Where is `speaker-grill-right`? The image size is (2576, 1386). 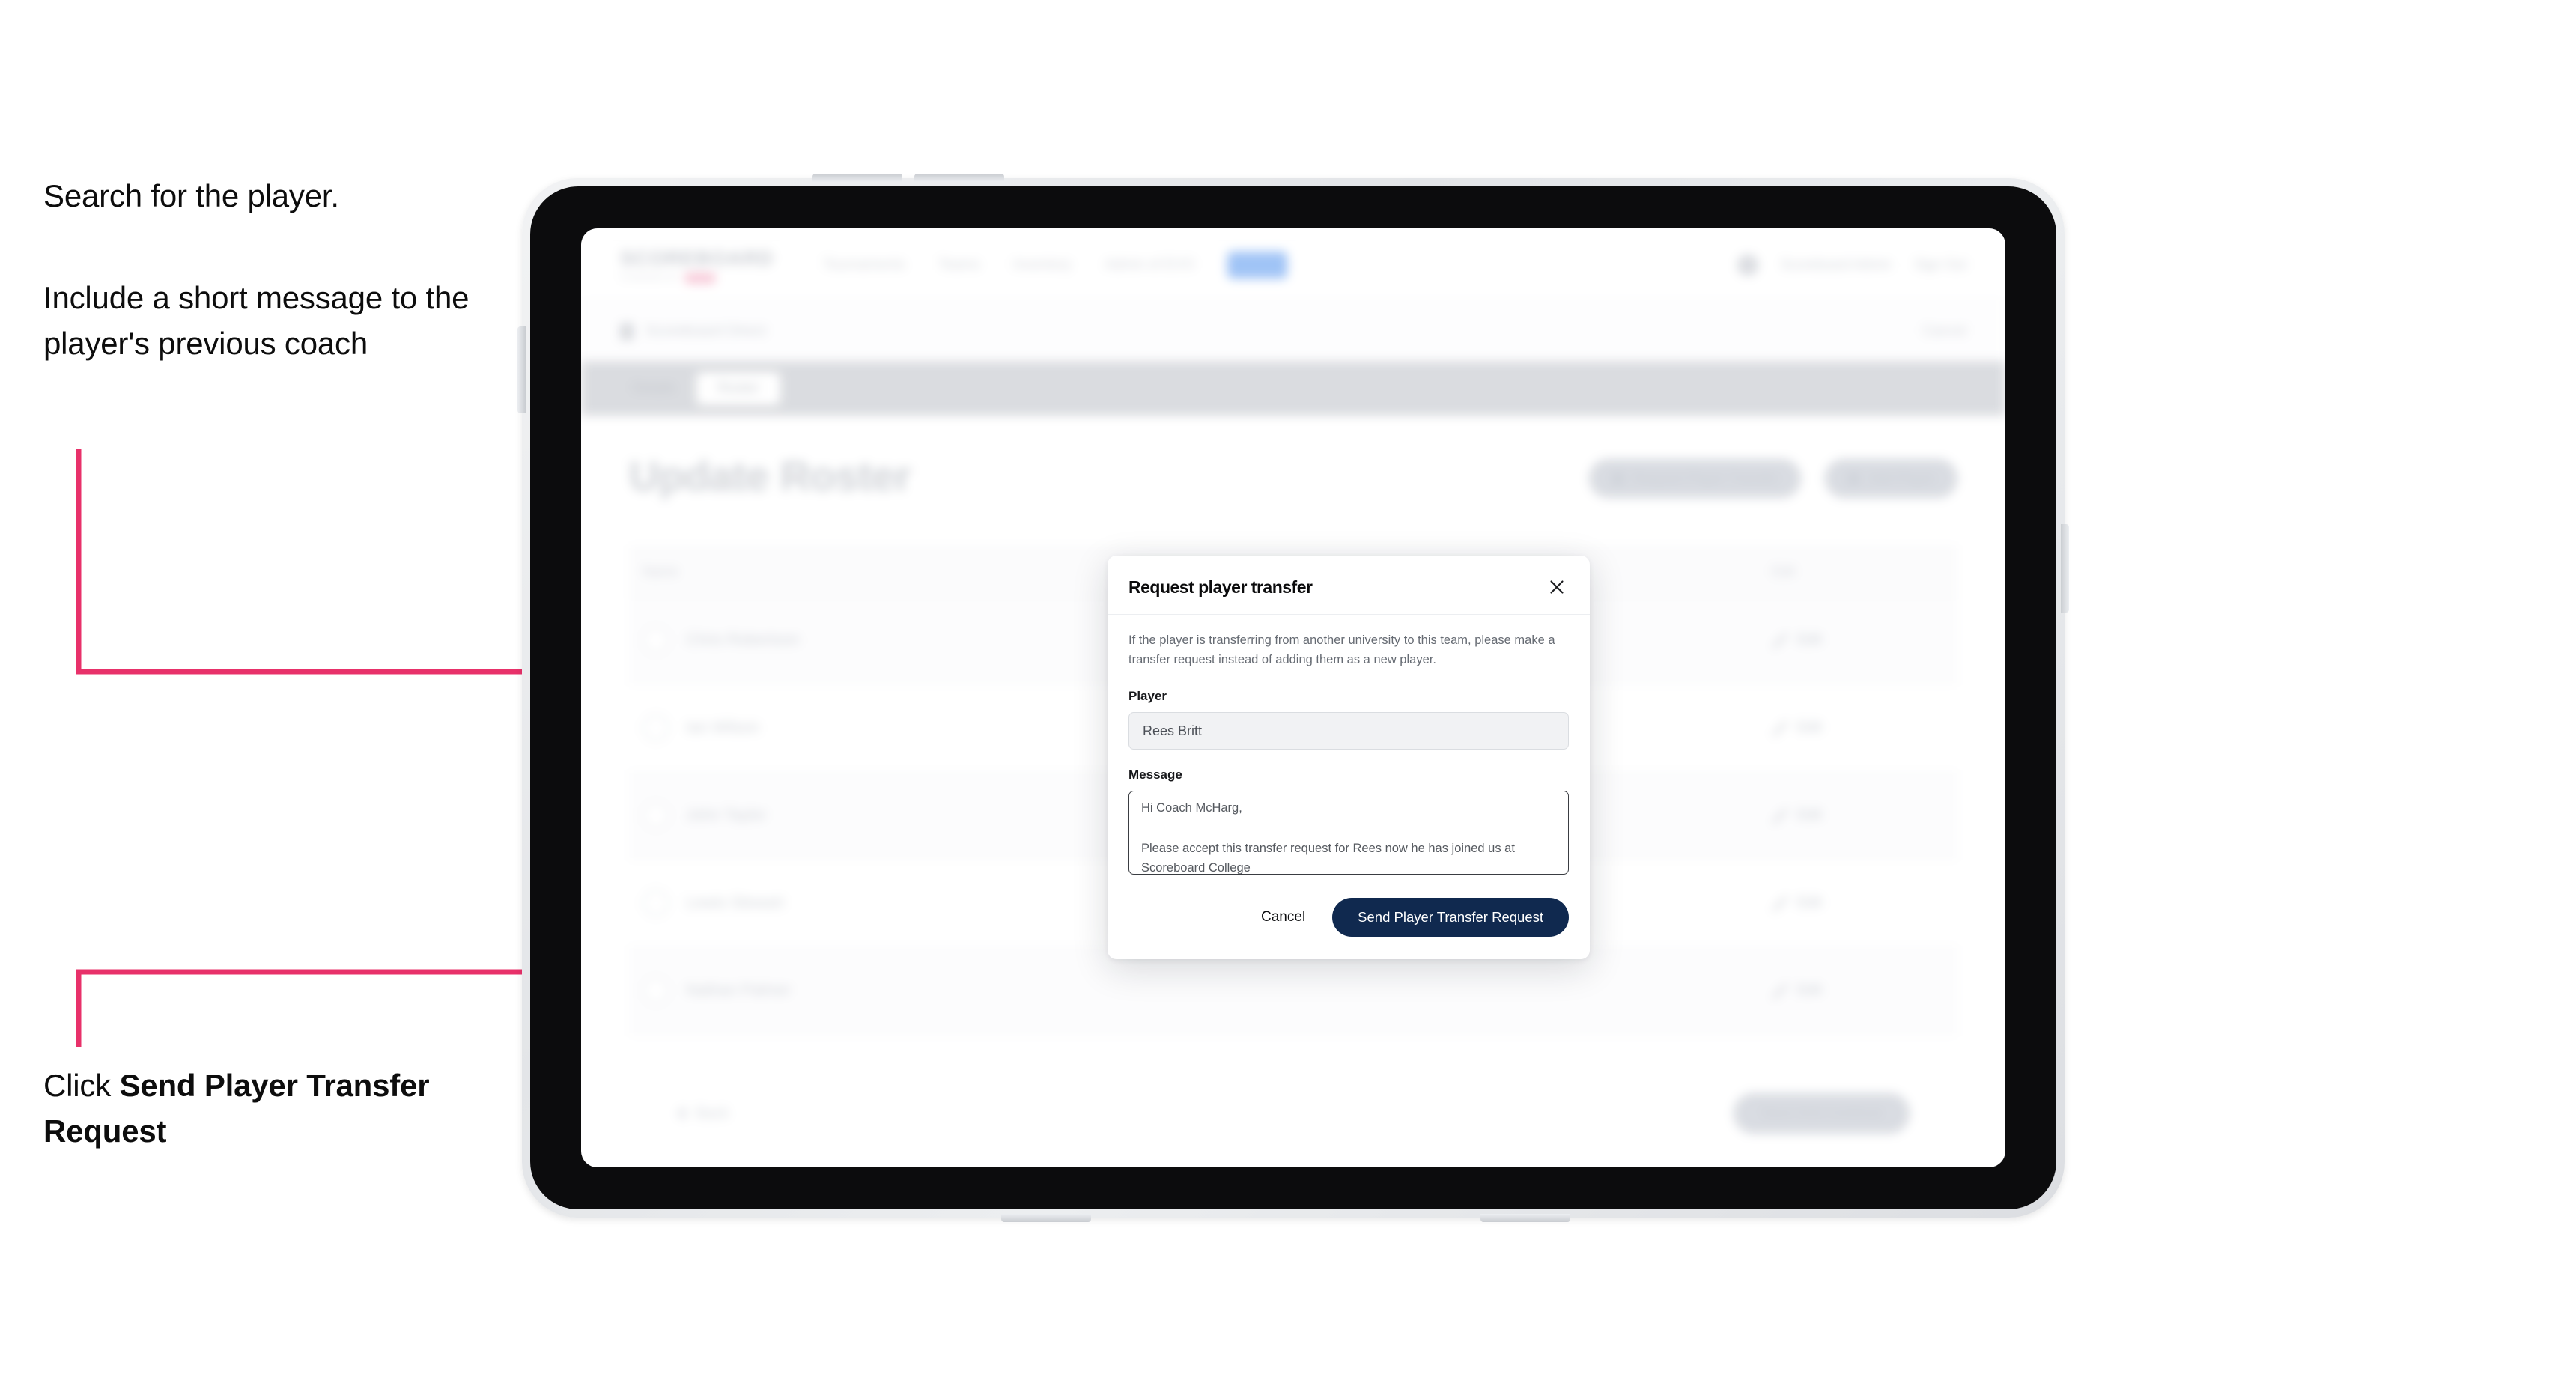 speaker-grill-right is located at coordinates (1525, 1218).